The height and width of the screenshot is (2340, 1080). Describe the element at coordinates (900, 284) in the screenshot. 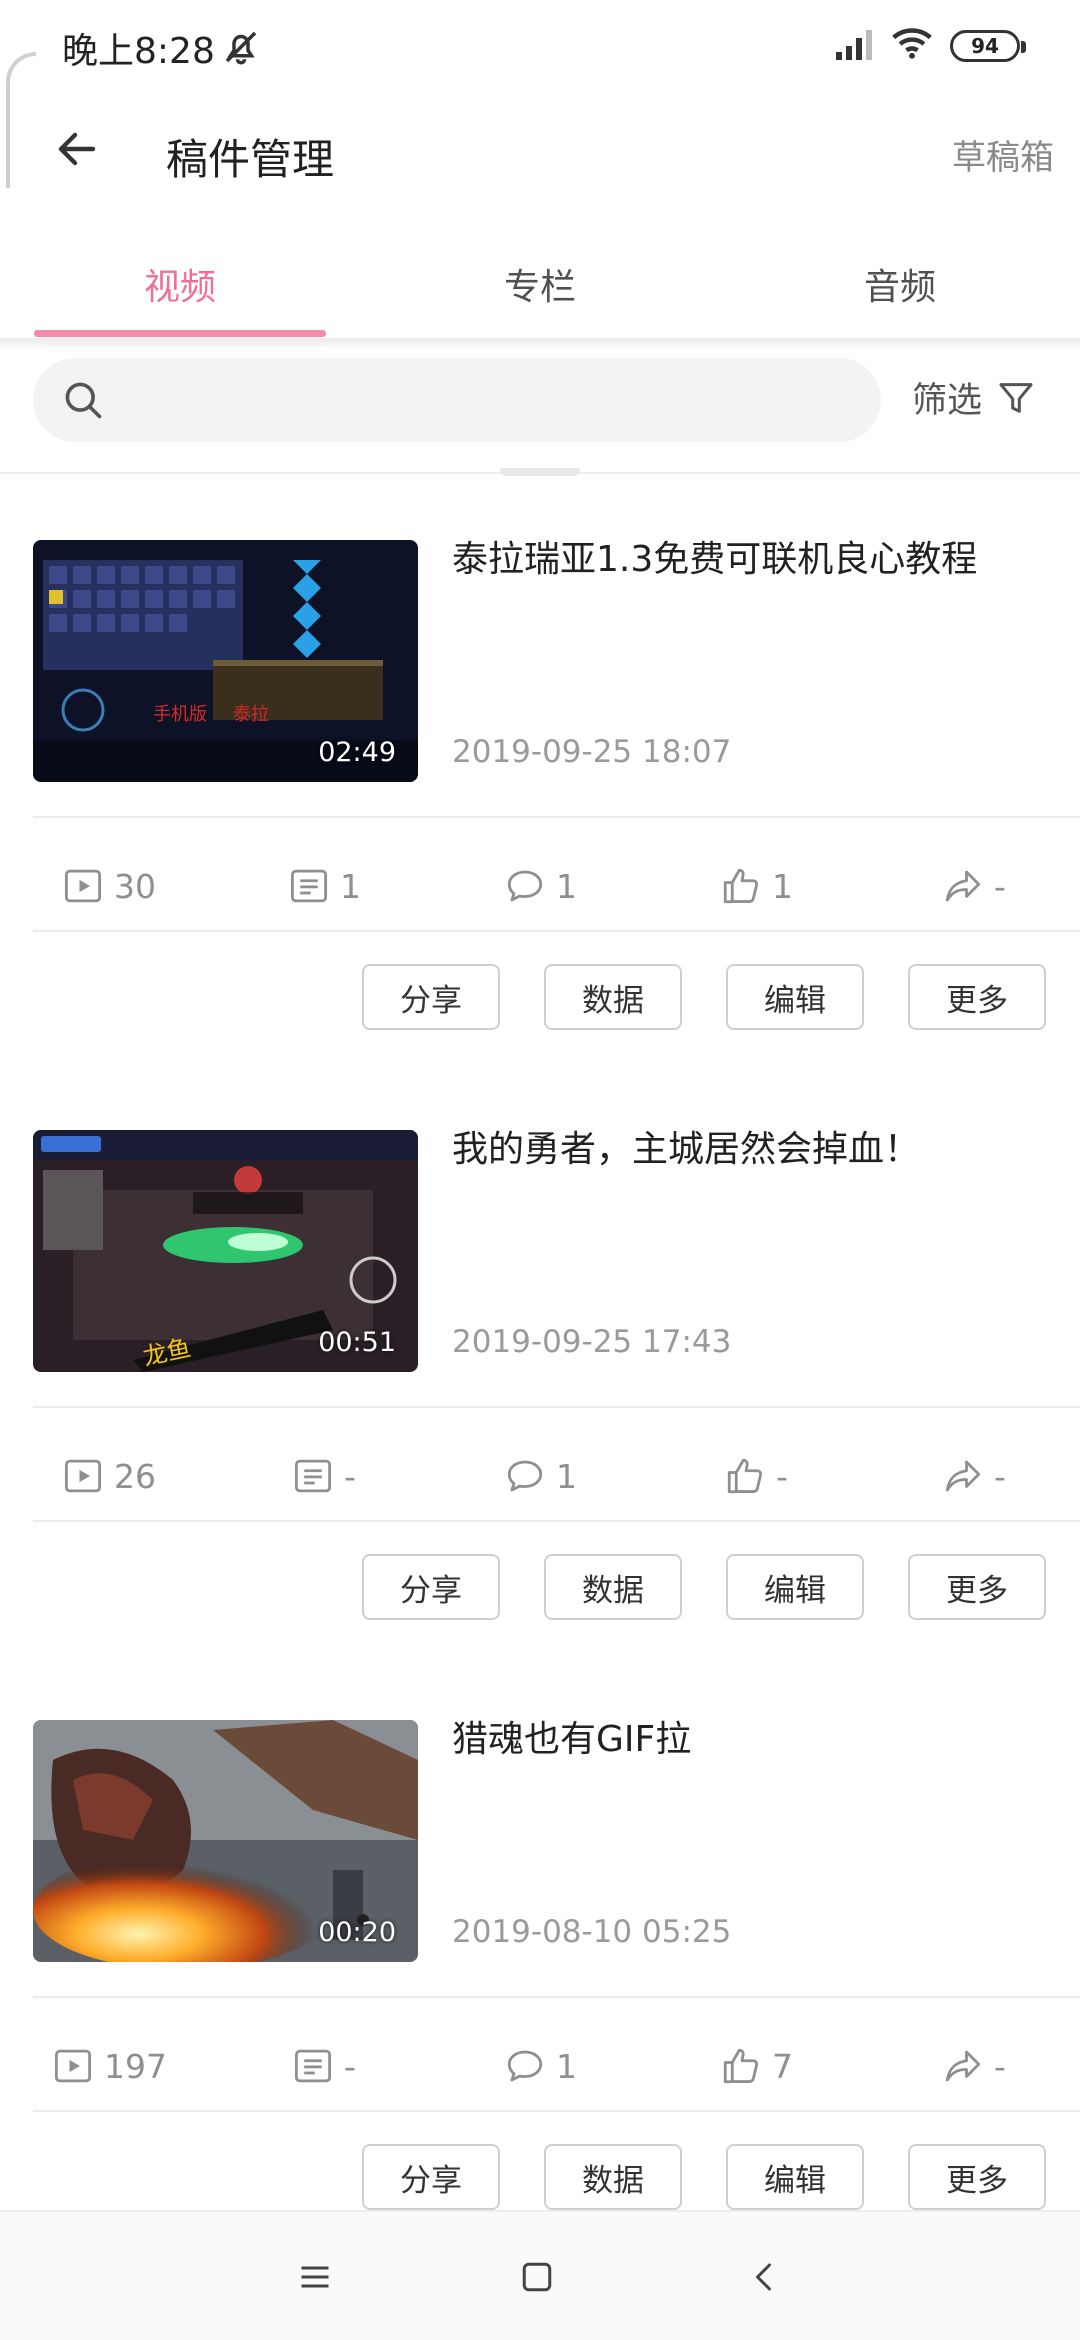

I see `tab-audio: 音频` at that location.